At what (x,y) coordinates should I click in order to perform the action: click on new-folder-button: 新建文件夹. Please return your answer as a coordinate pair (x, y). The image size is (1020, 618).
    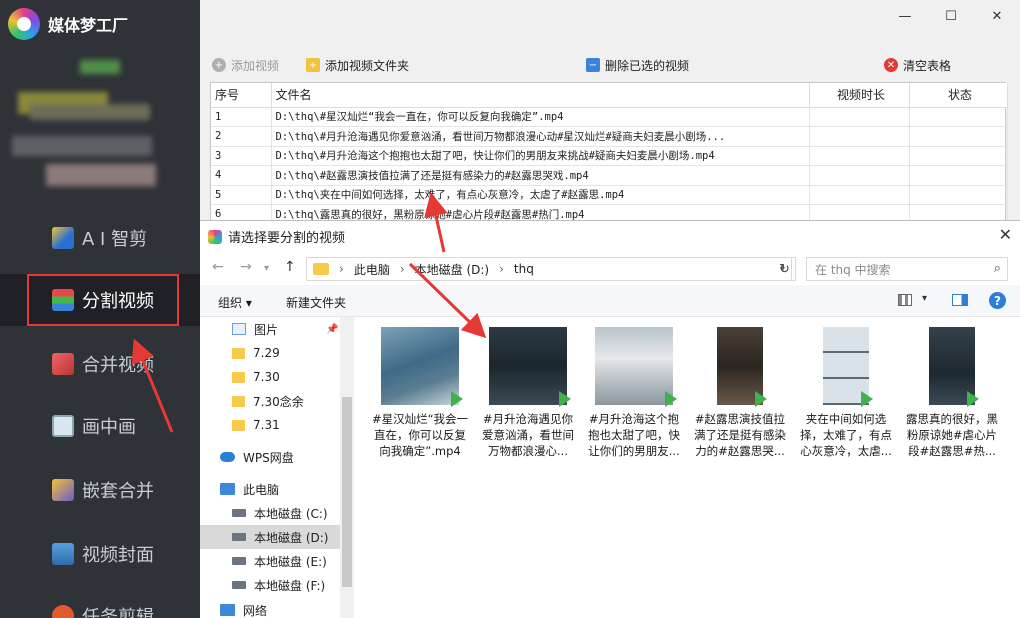
    Looking at the image, I should click on (316, 302).